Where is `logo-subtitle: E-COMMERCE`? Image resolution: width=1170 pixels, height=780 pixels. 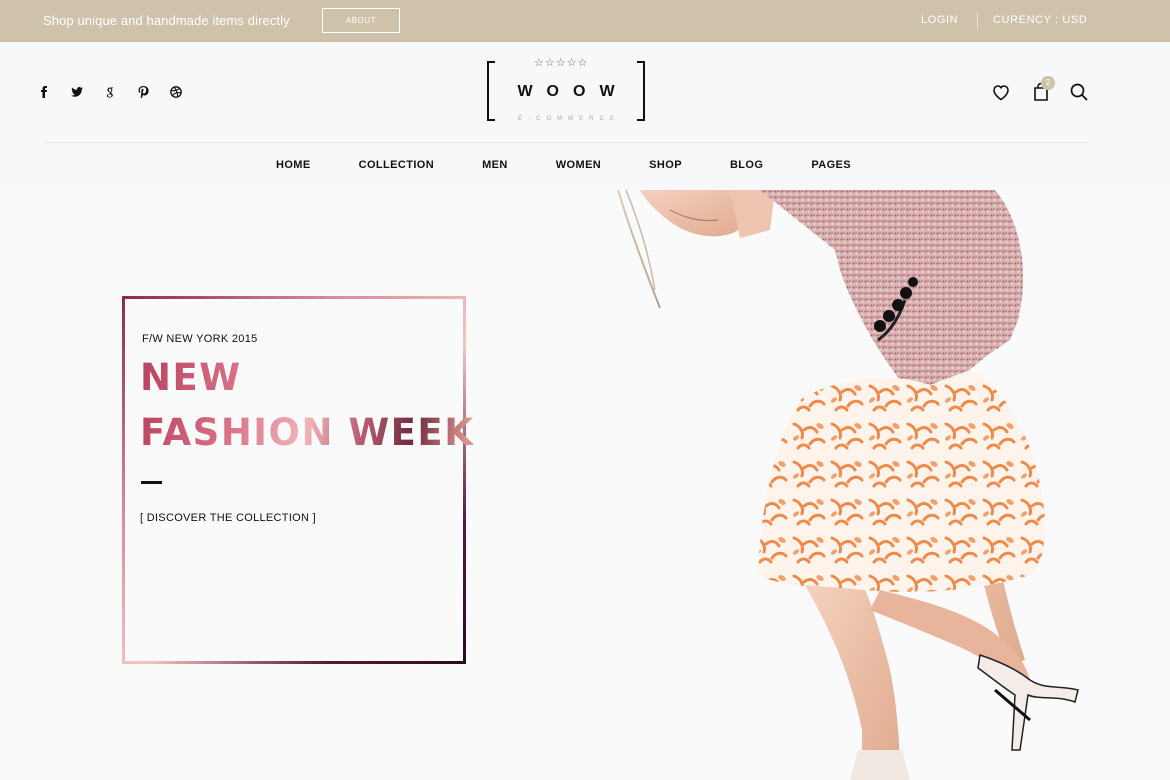 logo-subtitle: E-COMMERCE is located at coordinates (569, 119).